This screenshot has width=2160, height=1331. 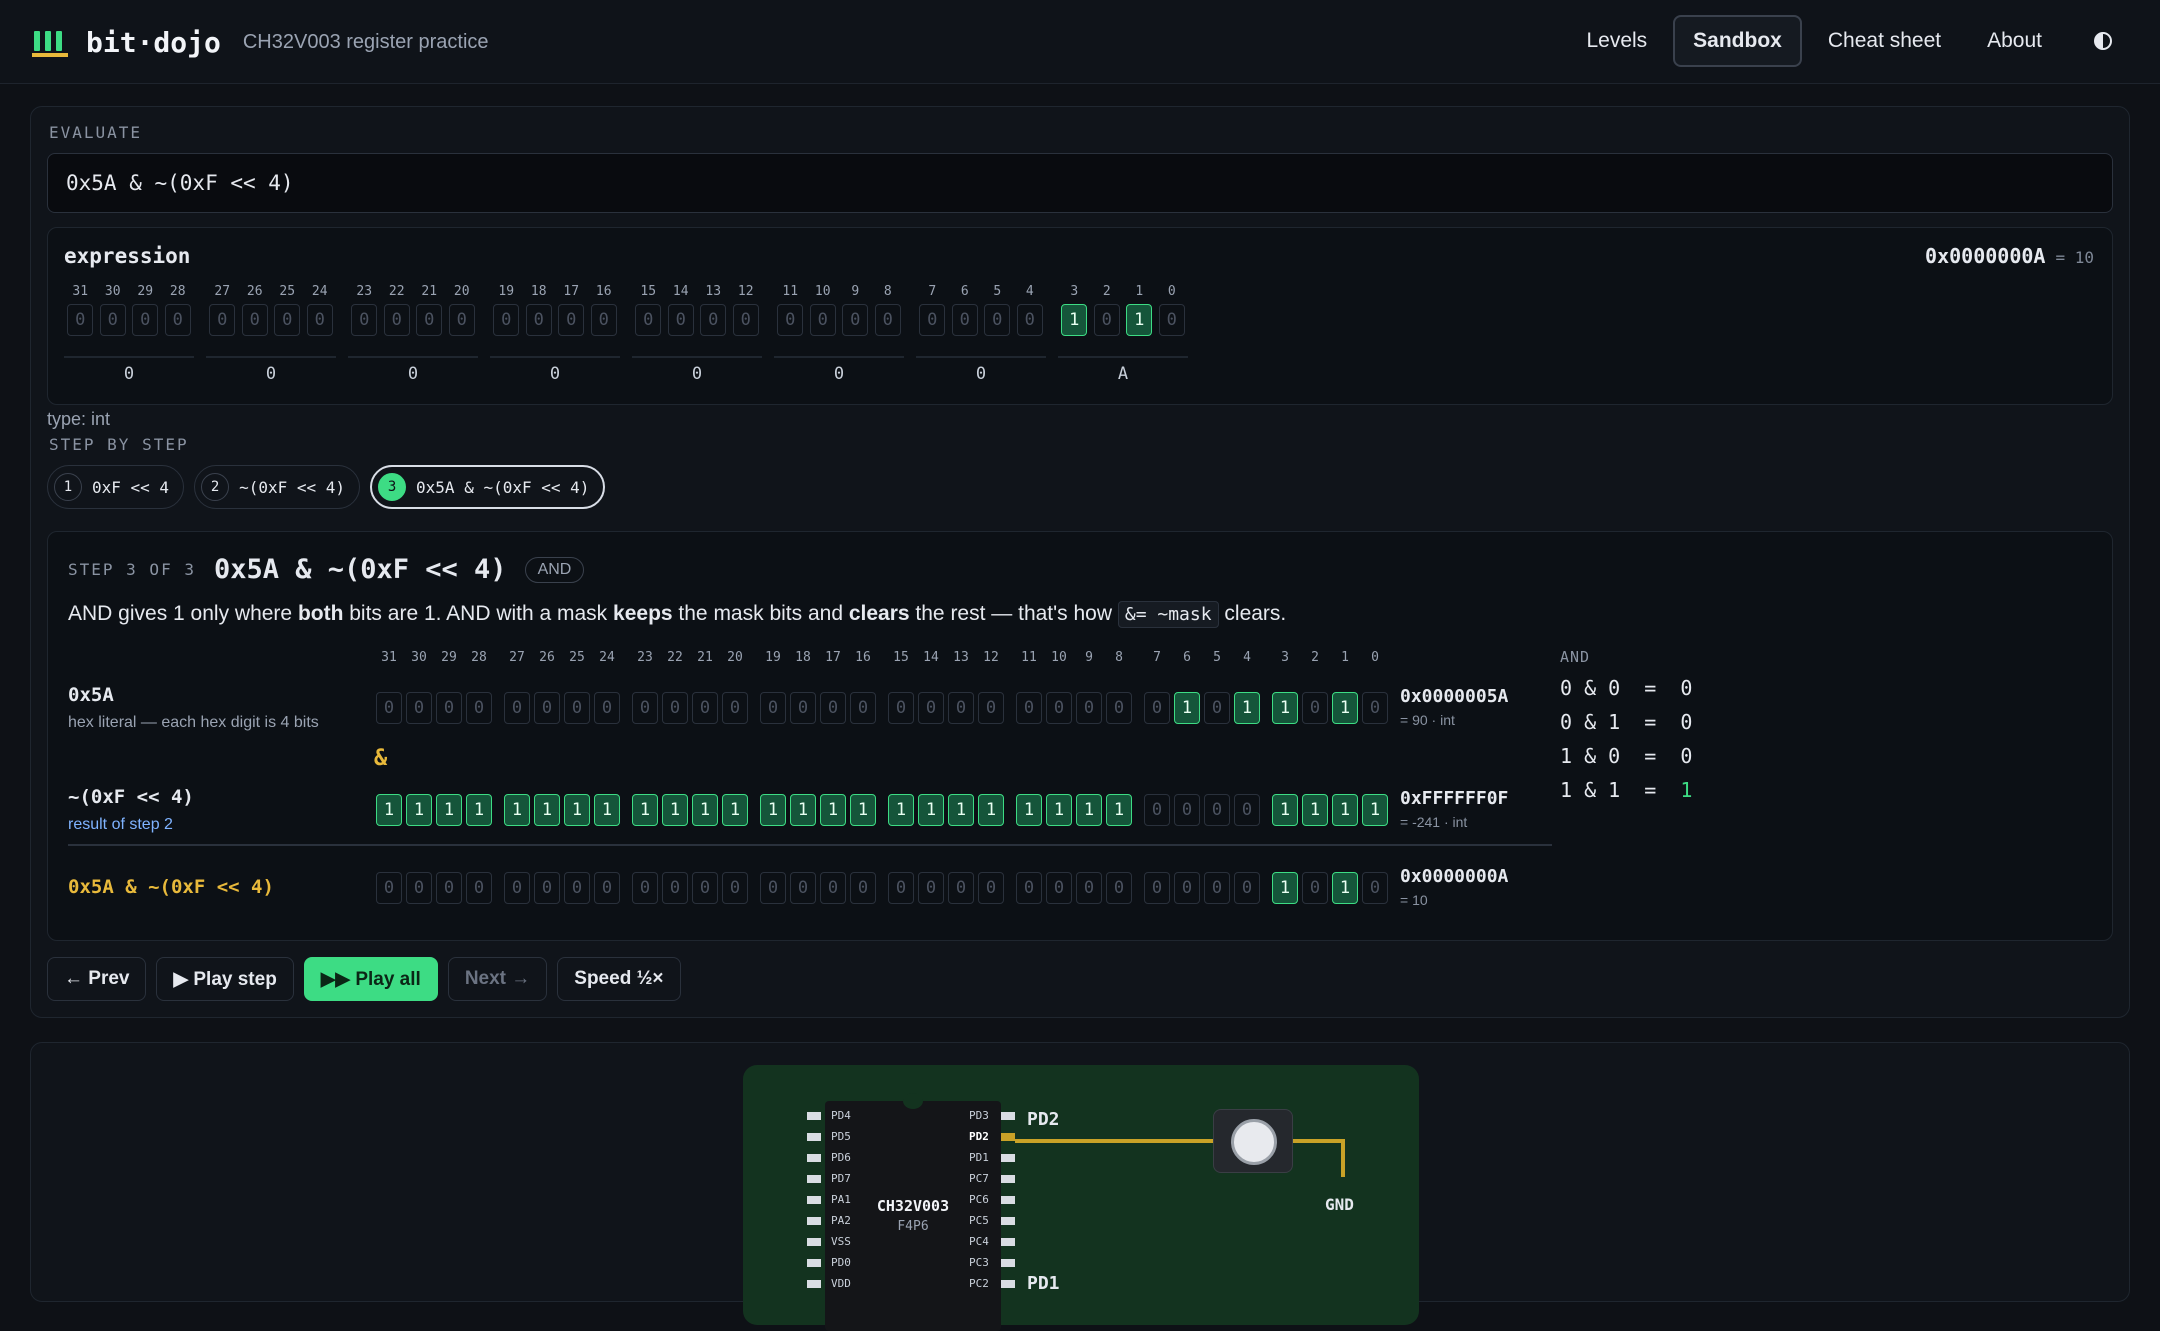 What do you see at coordinates (2103, 41) in the screenshot?
I see `contrast-icon` at bounding box center [2103, 41].